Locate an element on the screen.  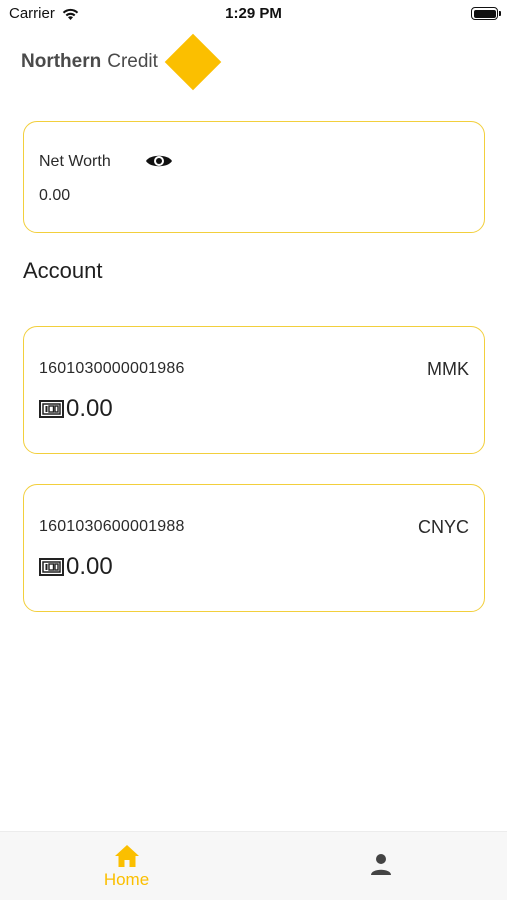
tab-profile is located at coordinates (380, 866).